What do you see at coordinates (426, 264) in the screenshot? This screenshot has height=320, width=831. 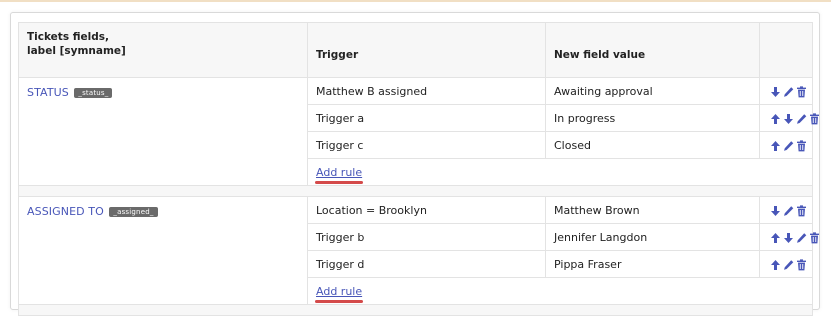 I see `trigger-cell: Trigger d` at bounding box center [426, 264].